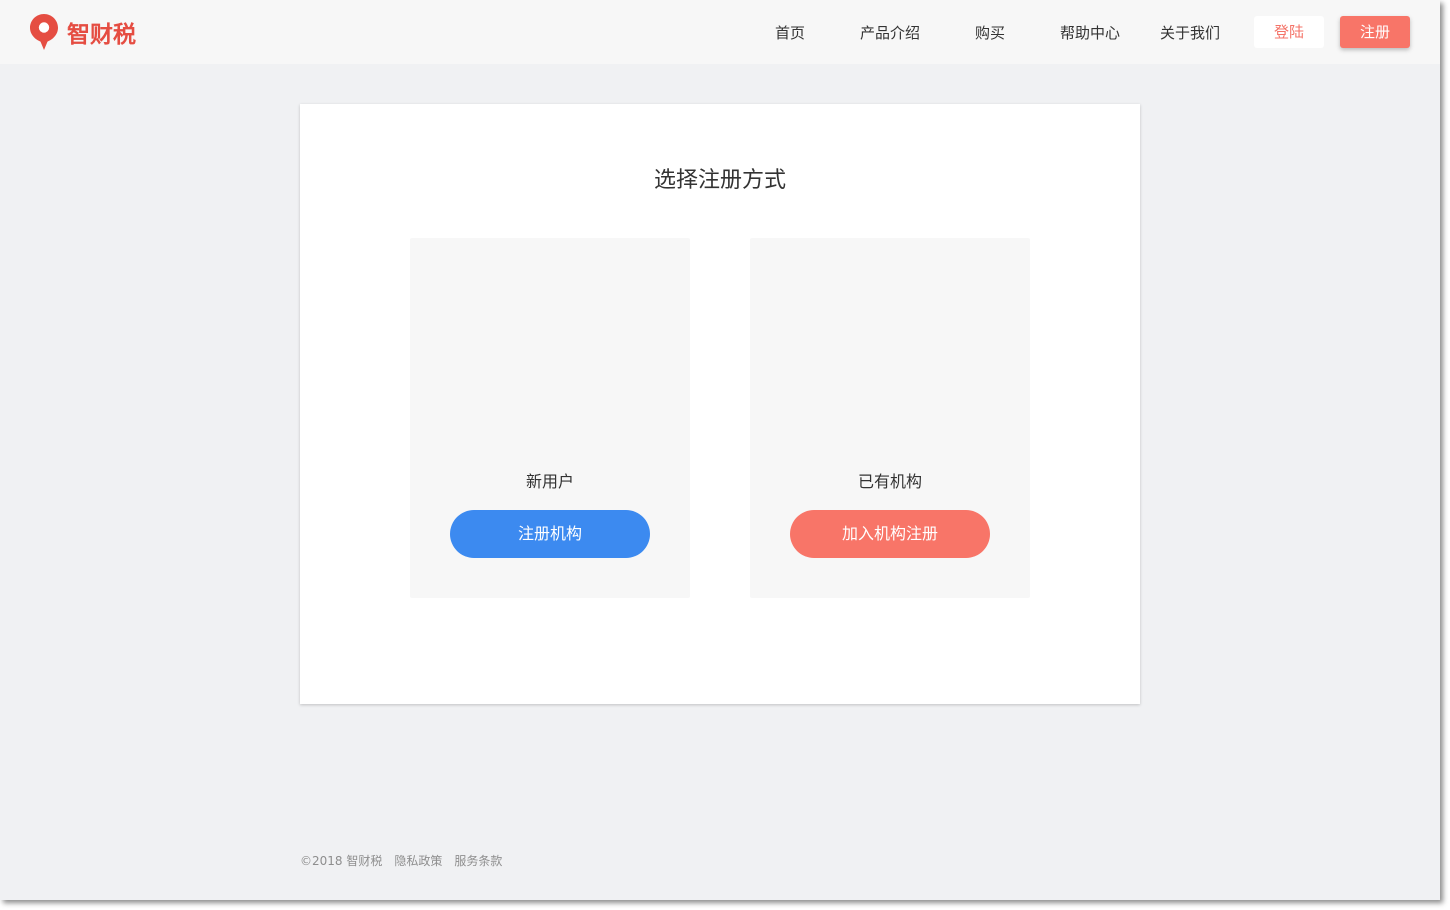 The width and height of the screenshot is (1450, 910). What do you see at coordinates (1190, 33) in the screenshot?
I see `nav-about-us: 关于我们` at bounding box center [1190, 33].